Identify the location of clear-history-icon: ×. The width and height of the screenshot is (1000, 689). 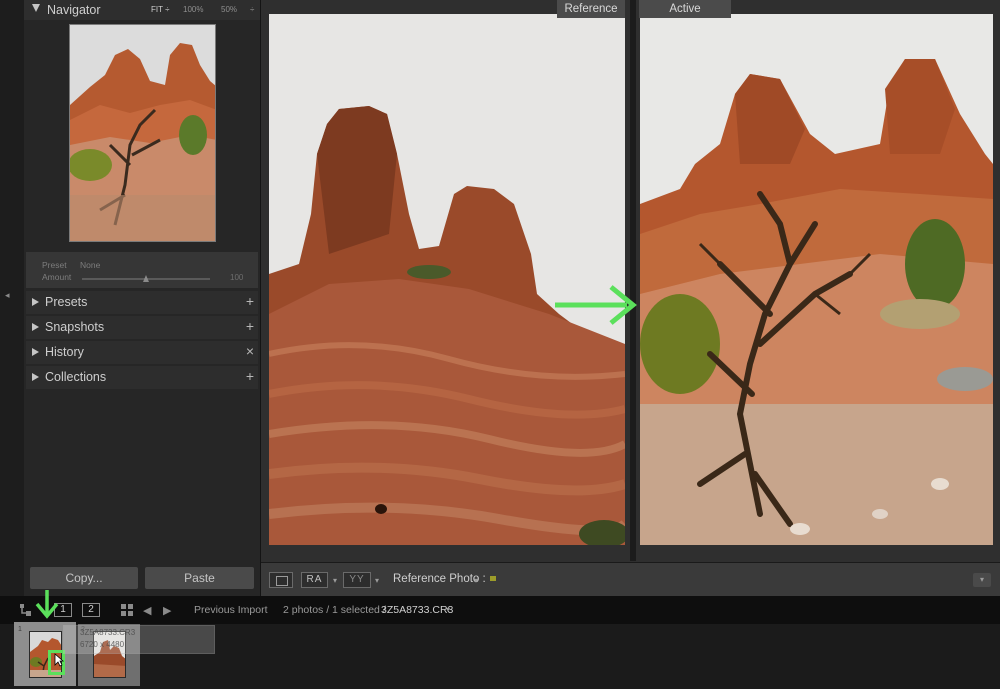
(250, 351).